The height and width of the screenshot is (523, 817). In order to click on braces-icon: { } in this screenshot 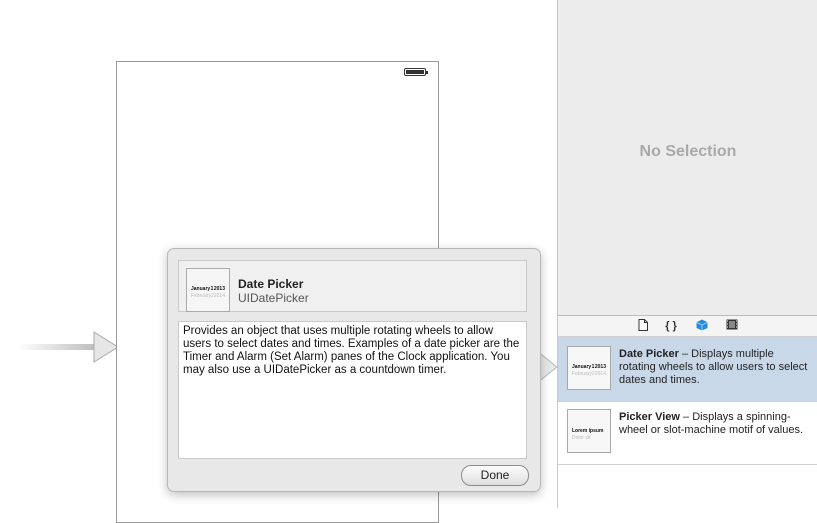, I will do `click(671, 326)`.